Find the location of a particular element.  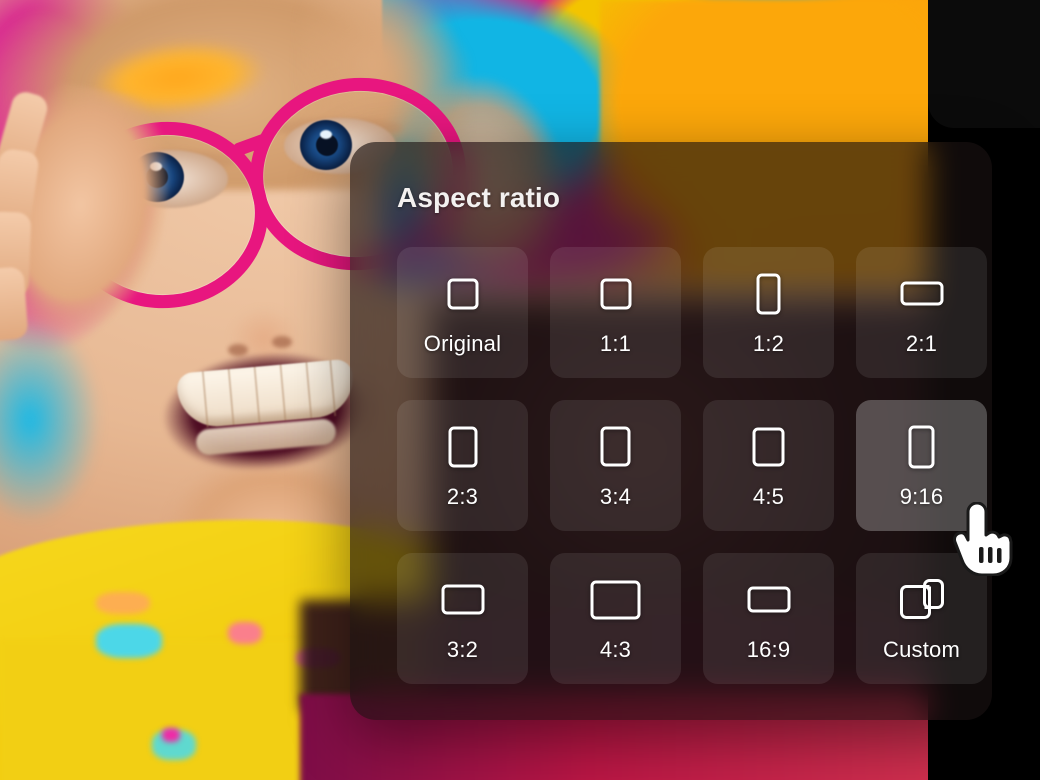

landscape-16-9-icon is located at coordinates (769, 600).